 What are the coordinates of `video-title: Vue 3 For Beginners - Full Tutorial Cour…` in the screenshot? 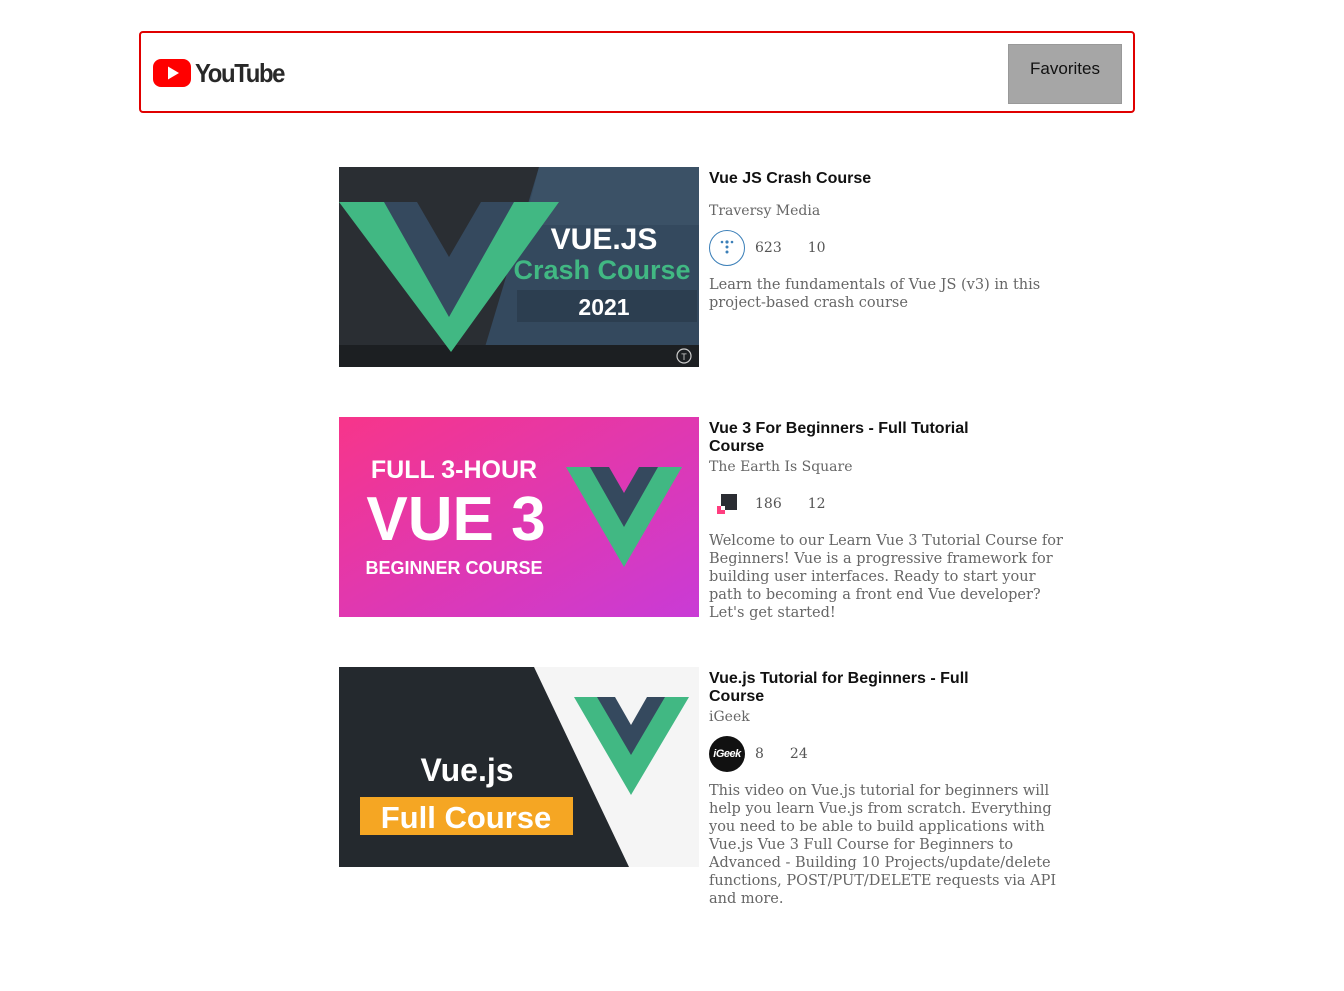 It's located at (844, 438).